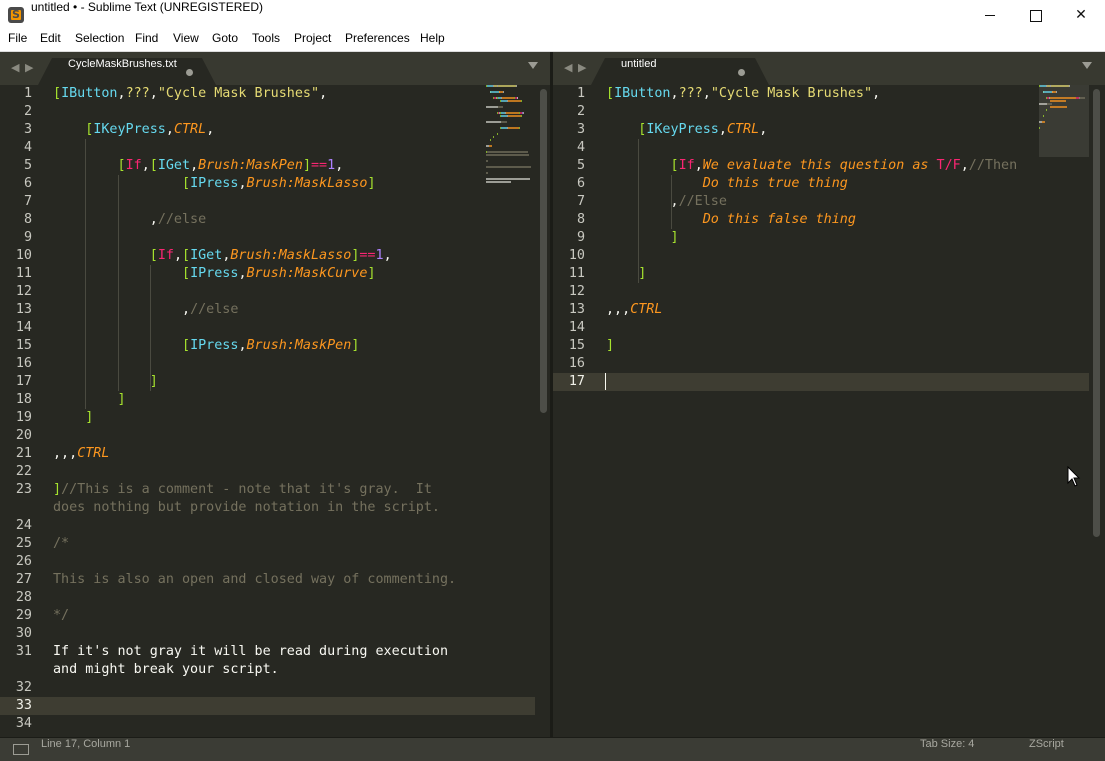  Describe the element at coordinates (680, 71) in the screenshot. I see `tab-untitled: untitled` at that location.